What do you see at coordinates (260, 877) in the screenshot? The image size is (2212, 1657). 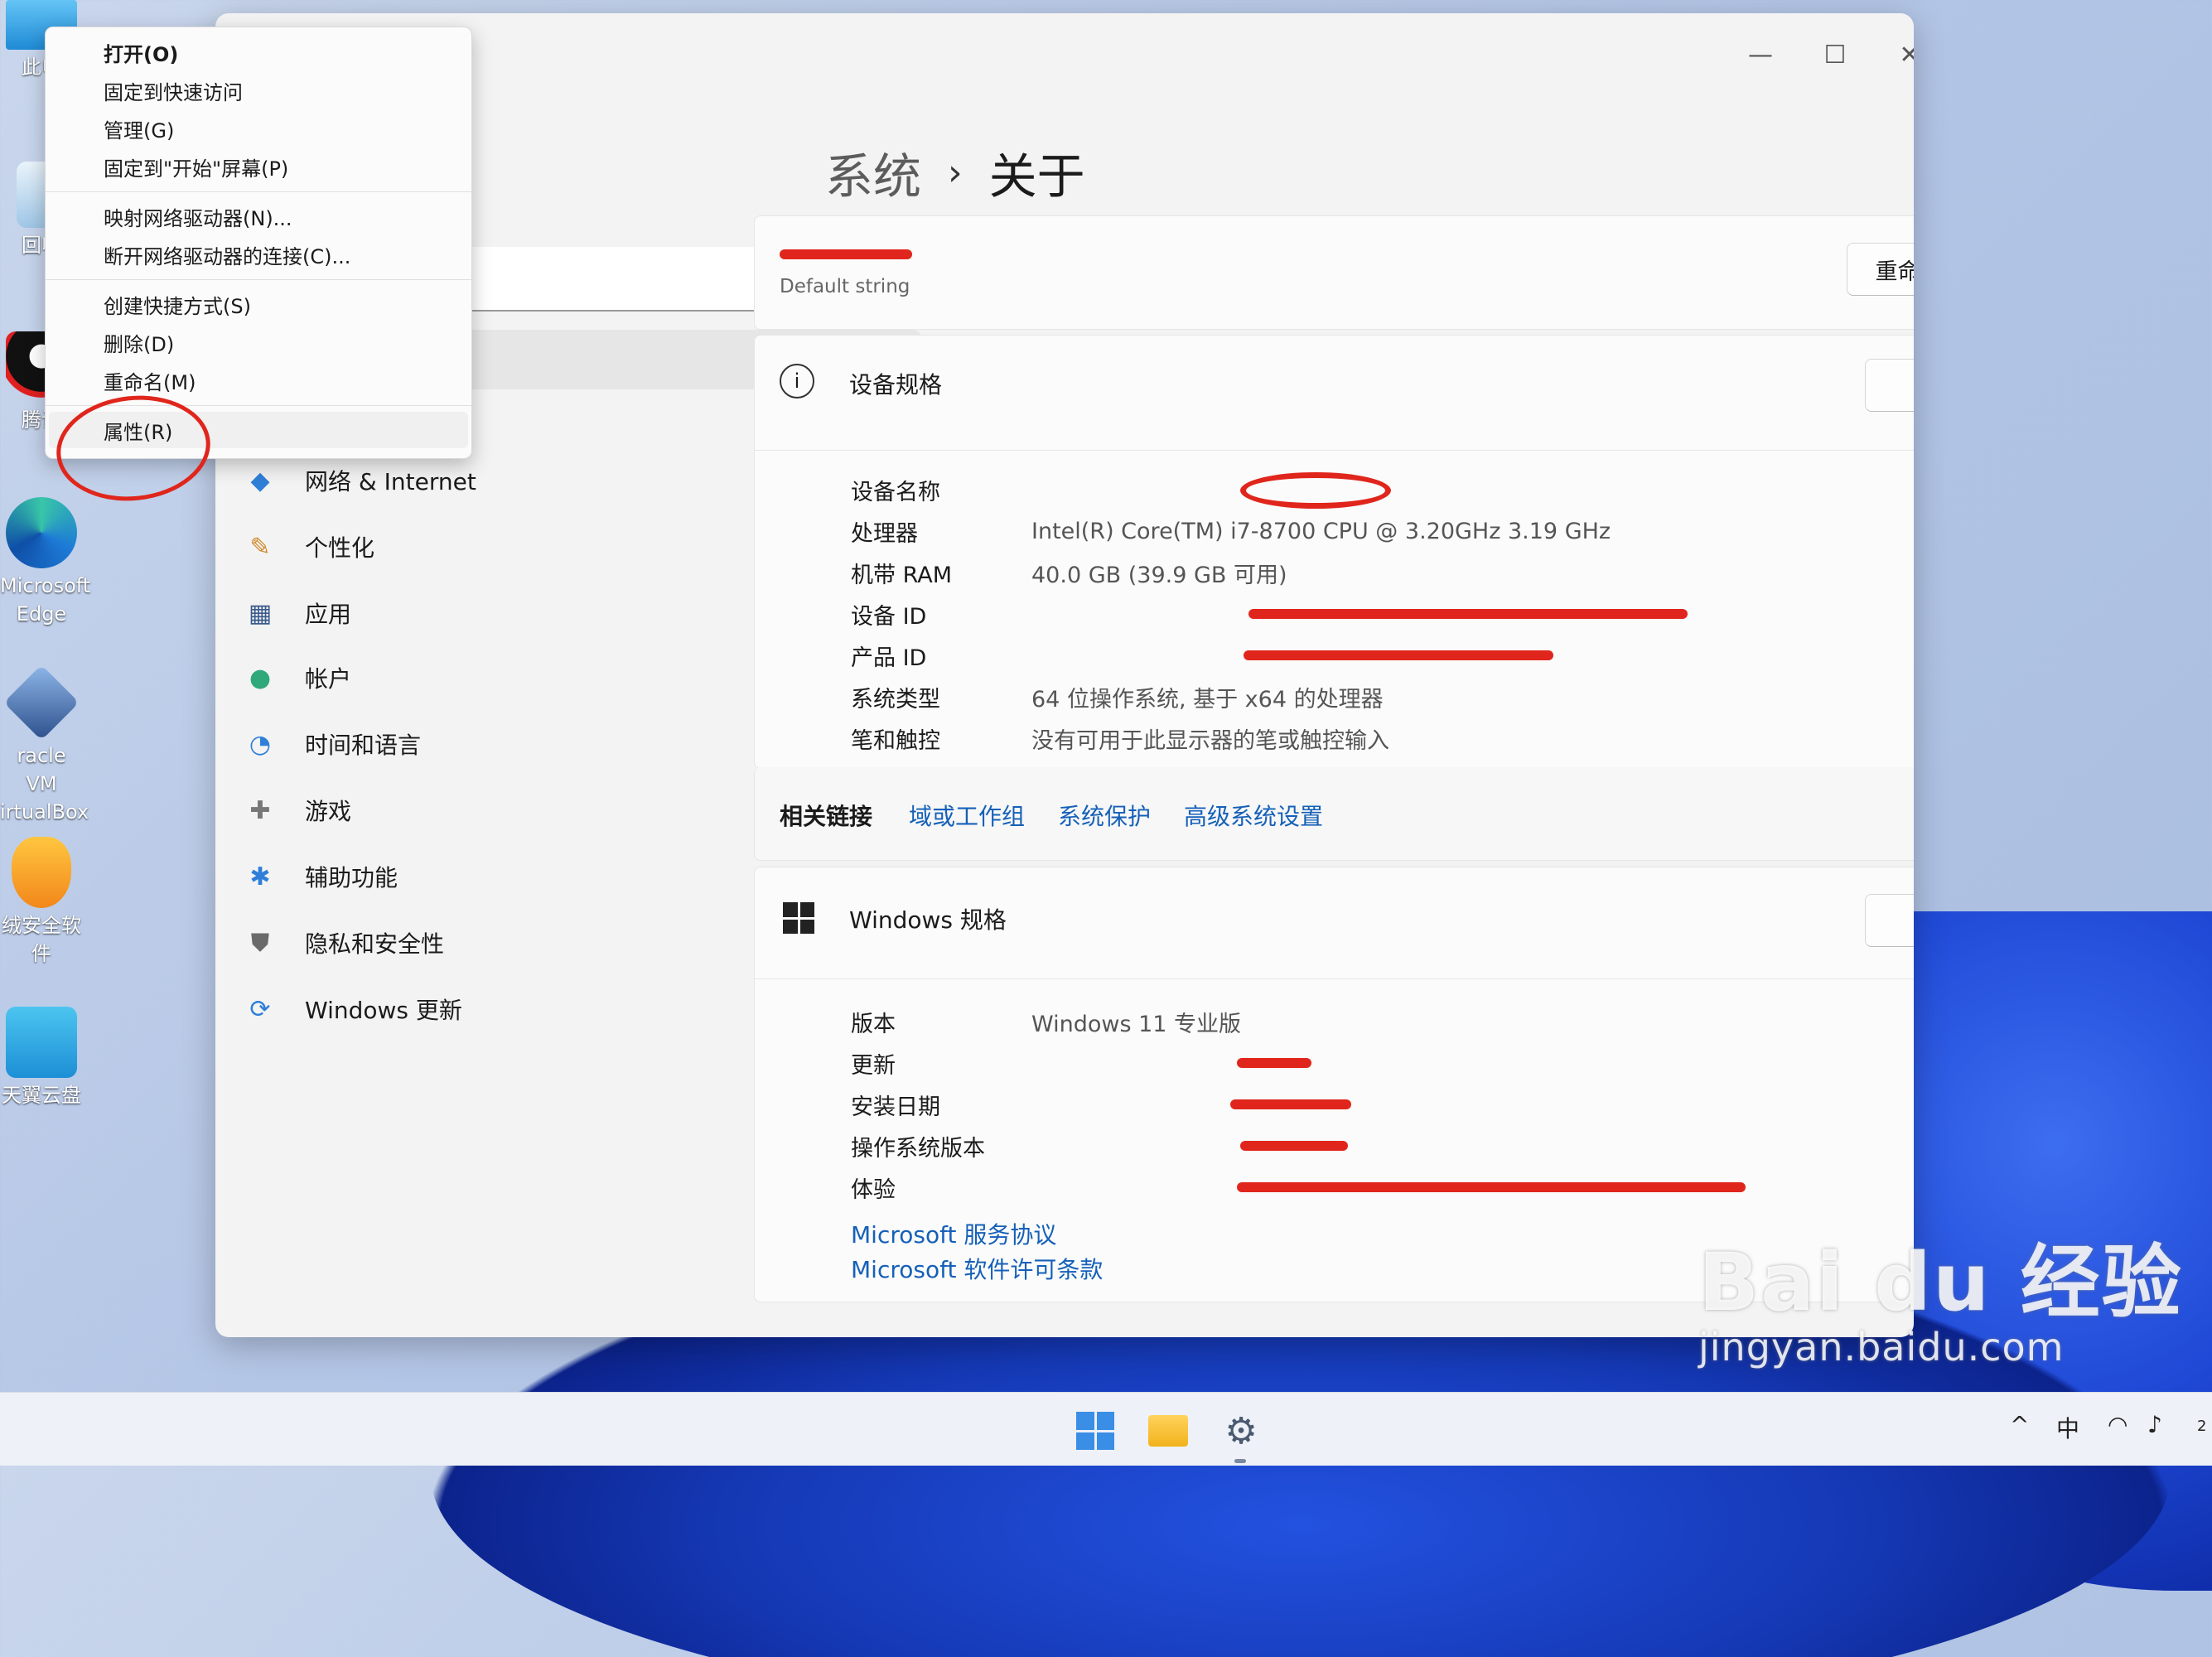 I see `accessibility-icon: ✱` at bounding box center [260, 877].